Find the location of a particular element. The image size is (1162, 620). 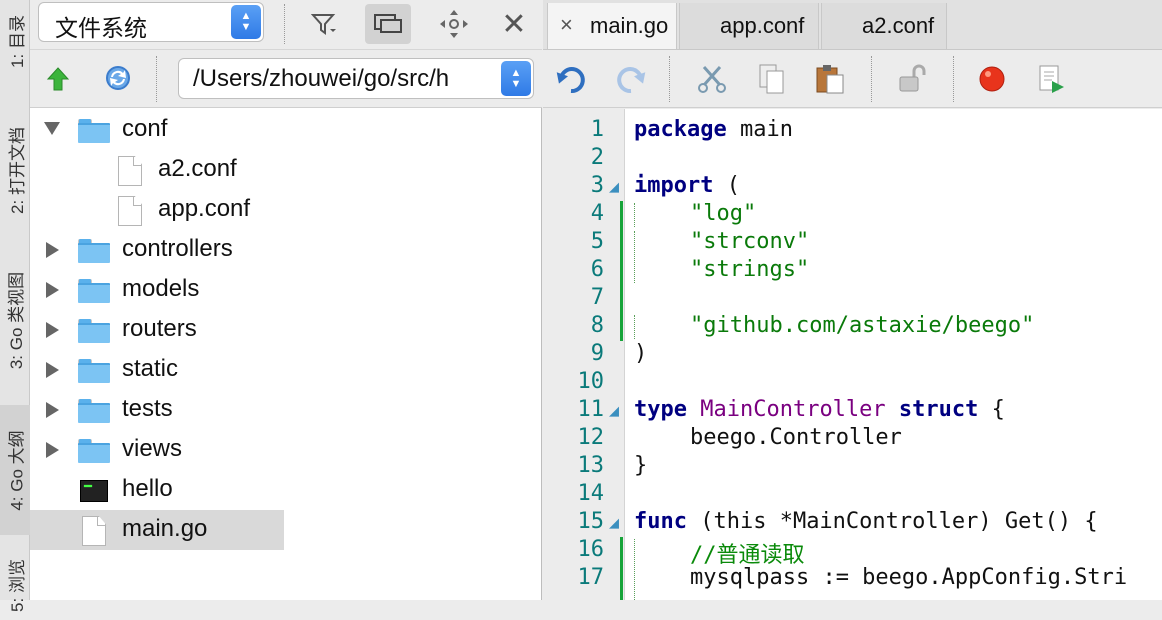

dock-tab-go-class-view: 3: Go 类视图 is located at coordinates (15, 320).